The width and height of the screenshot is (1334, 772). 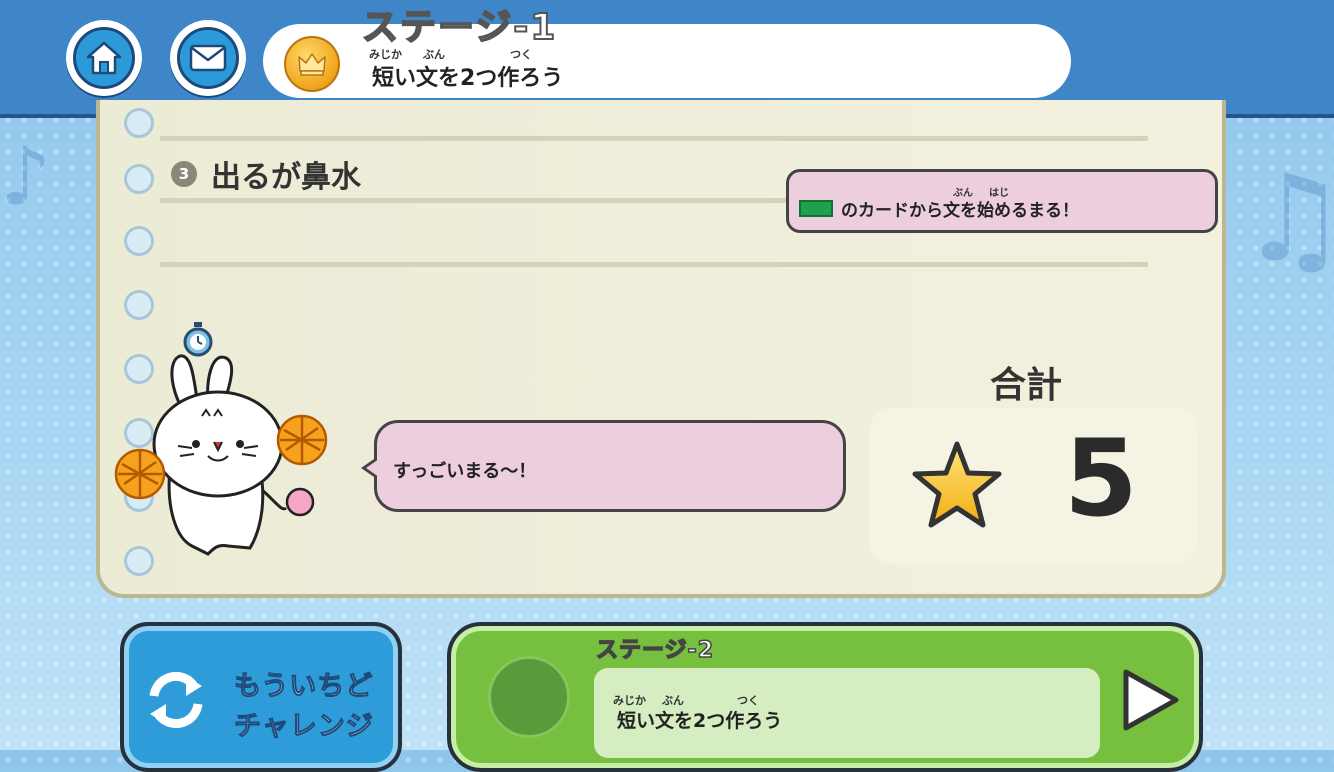 What do you see at coordinates (221, 439) in the screenshot?
I see `rabbit-mascot` at bounding box center [221, 439].